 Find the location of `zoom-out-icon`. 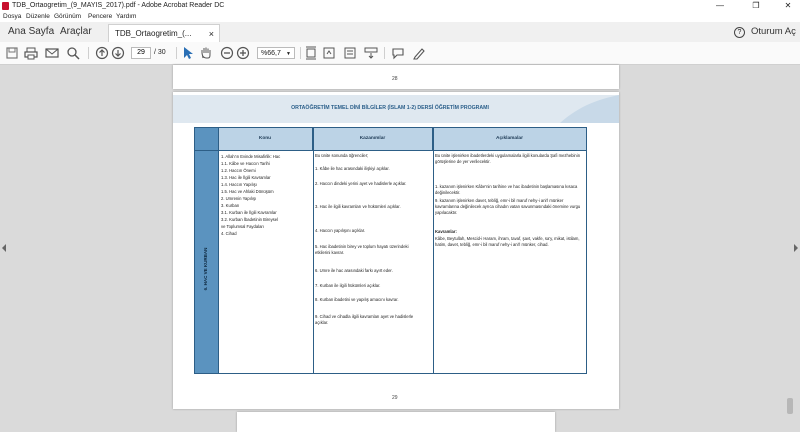

zoom-out-icon is located at coordinates (227, 53).